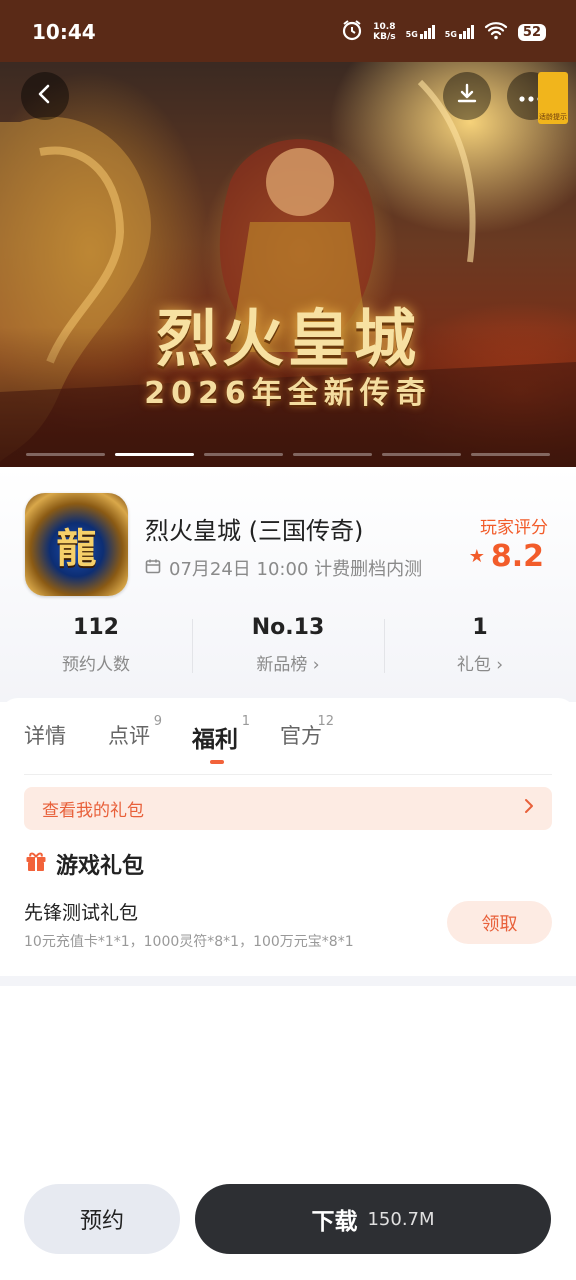  Describe the element at coordinates (254, 531) in the screenshot. I see `game-name: 烈火皇城 (三国传奇)` at that location.